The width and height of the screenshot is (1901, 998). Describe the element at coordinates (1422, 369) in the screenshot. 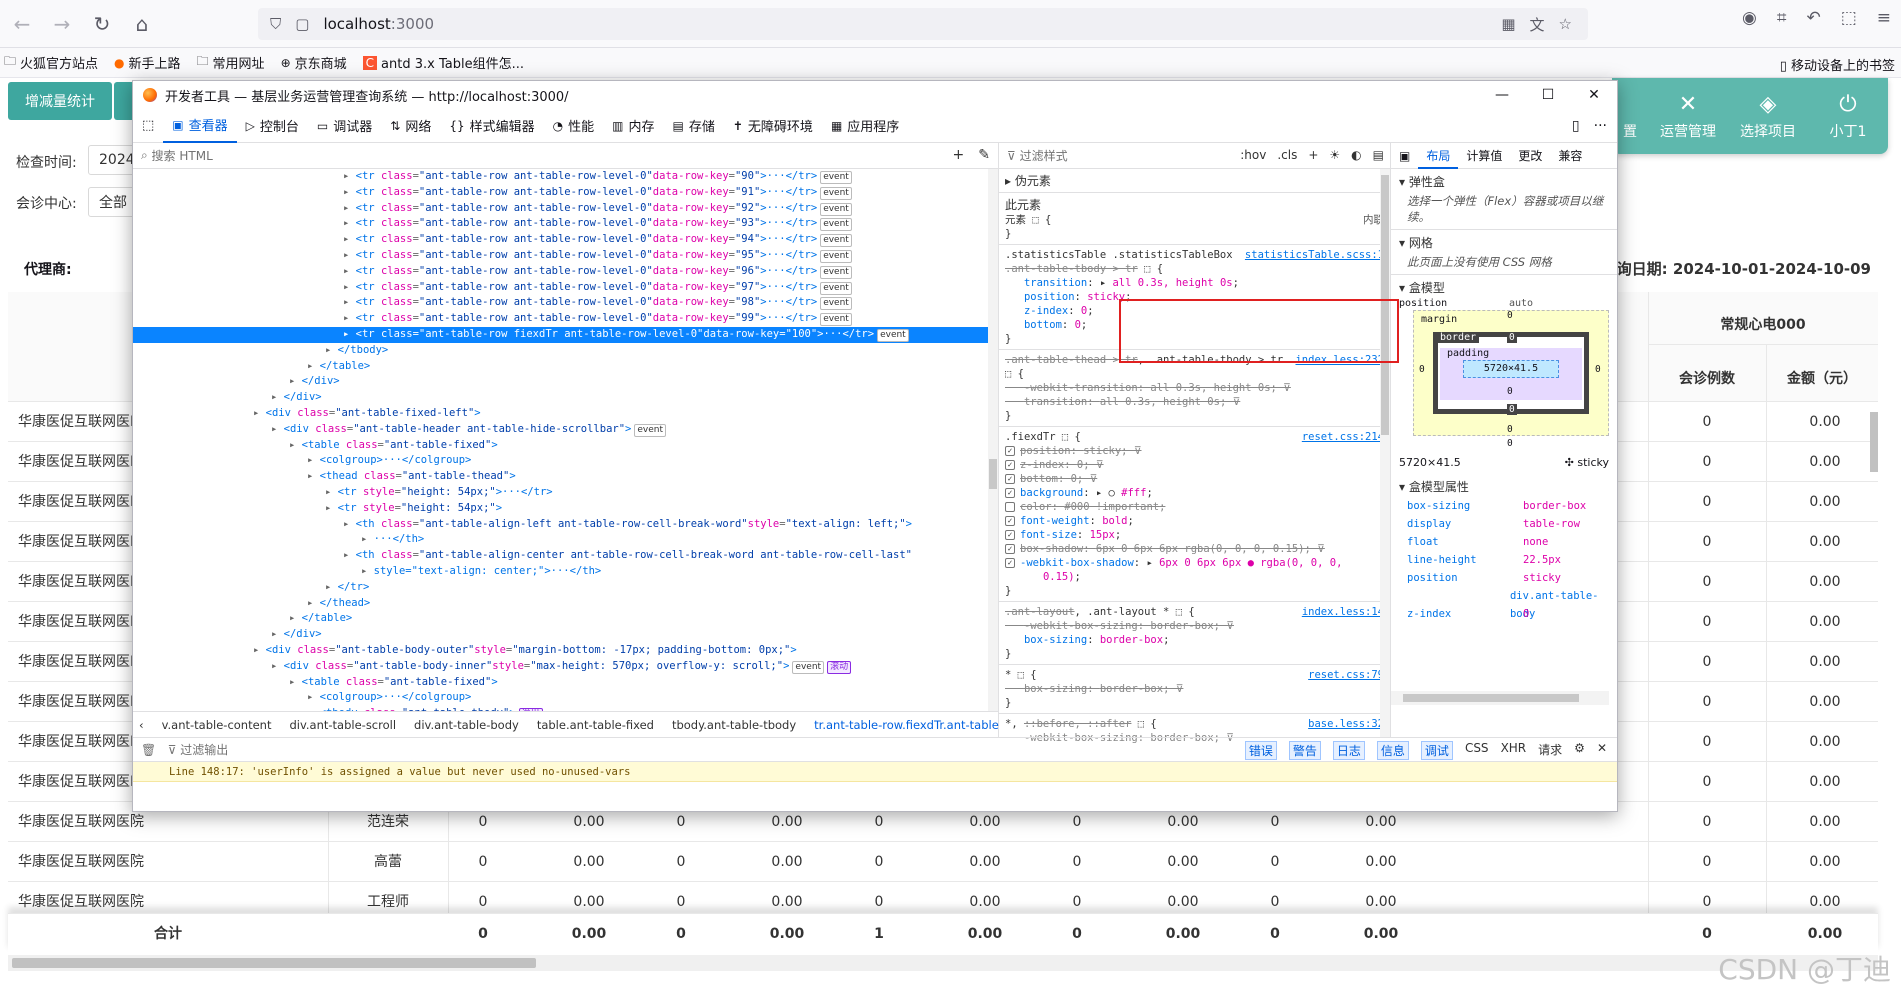

I see `margin-left-value: 0` at that location.